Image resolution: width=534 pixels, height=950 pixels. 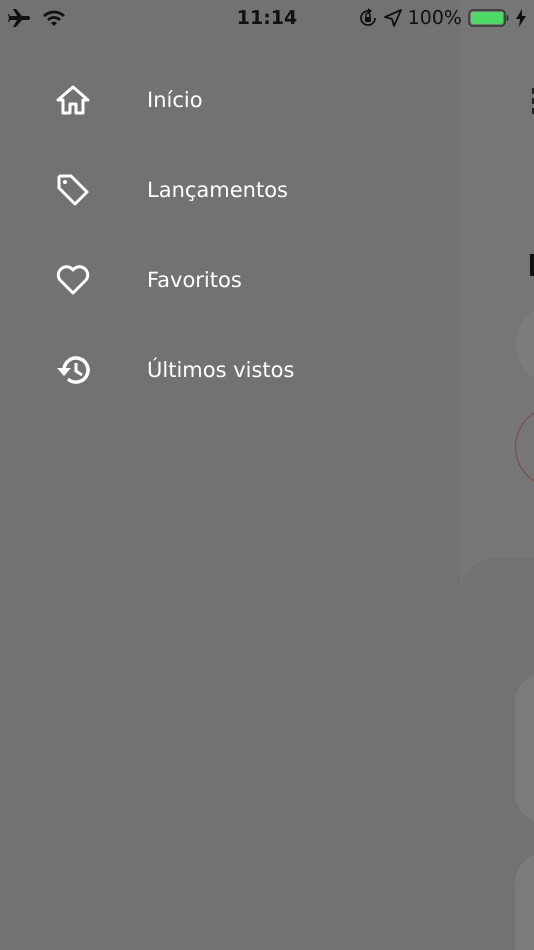 What do you see at coordinates (73, 190) in the screenshot?
I see `tag-icon` at bounding box center [73, 190].